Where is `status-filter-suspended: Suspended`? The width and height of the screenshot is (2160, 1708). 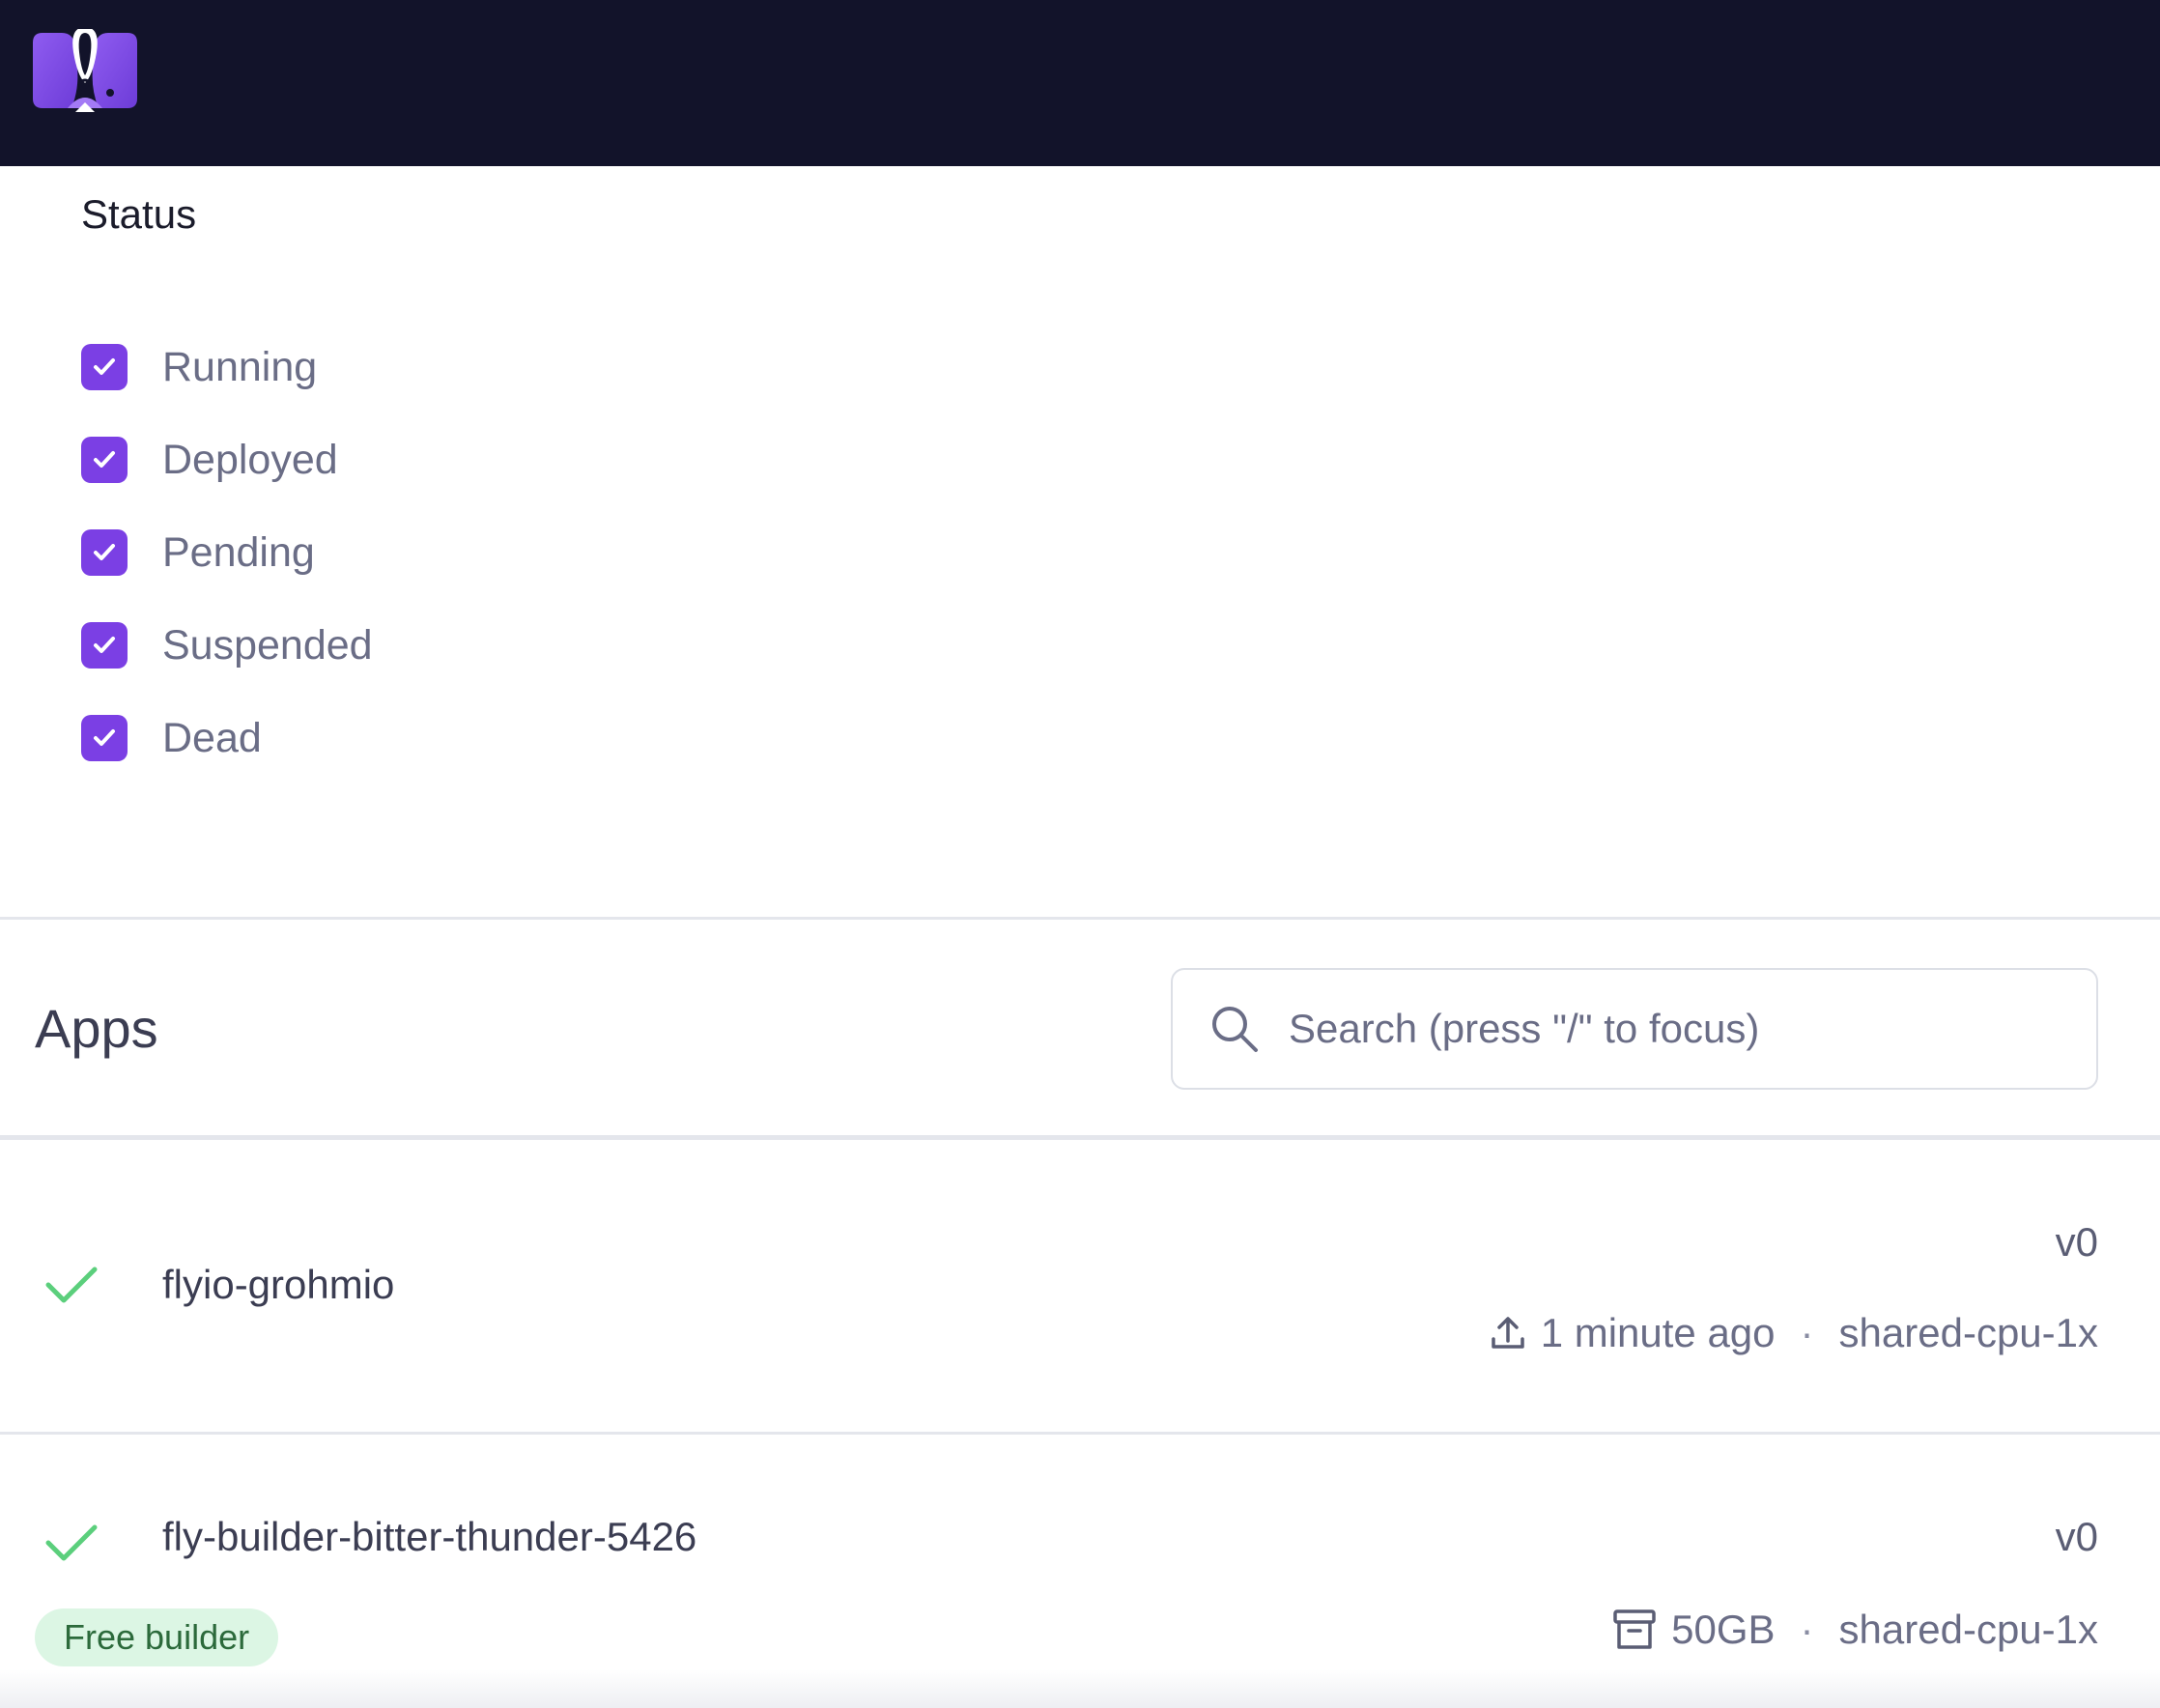 status-filter-suspended: Suspended is located at coordinates (227, 645).